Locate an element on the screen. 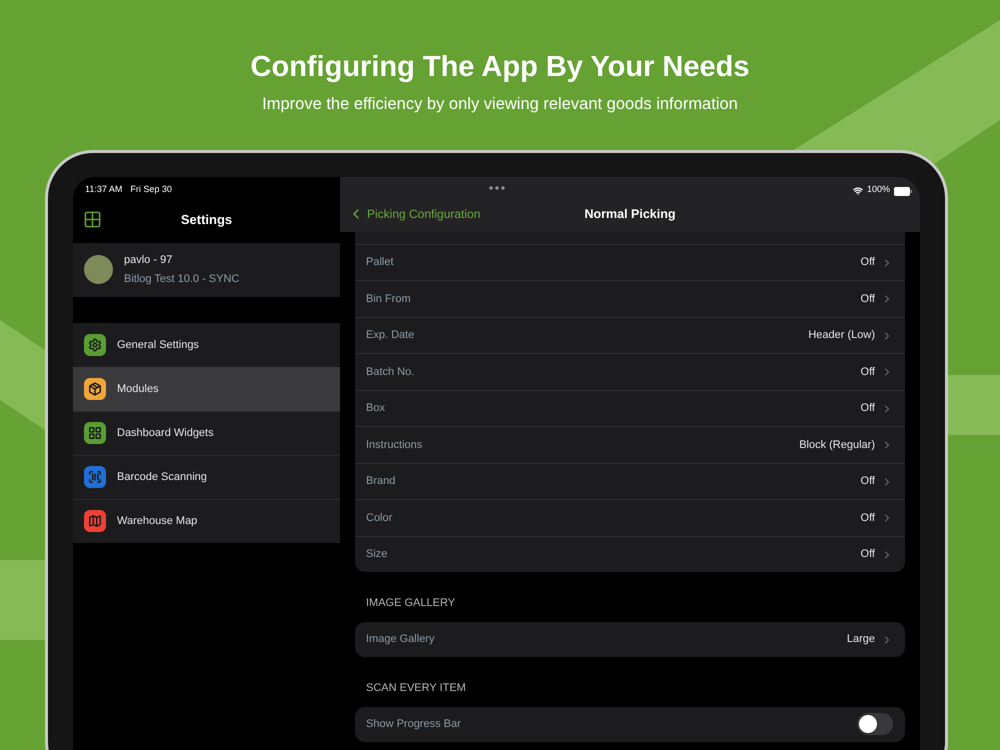 This screenshot has height=750, width=1000. subheadline: Improve the efficiency by only viewing relevant goods information is located at coordinates (500, 104).